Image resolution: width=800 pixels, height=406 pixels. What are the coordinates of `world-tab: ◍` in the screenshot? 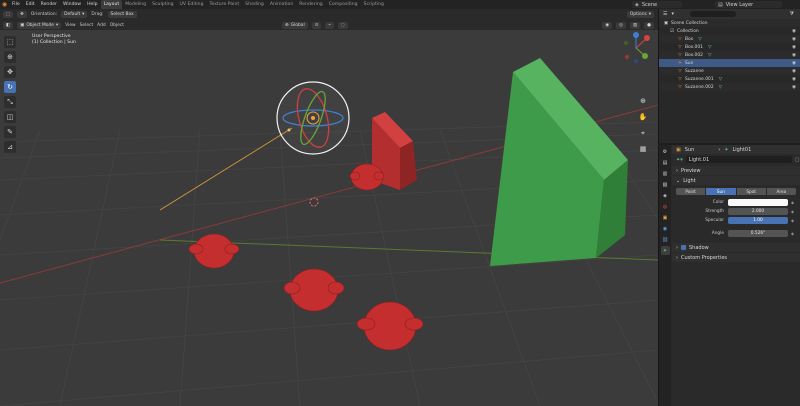 It's located at (665, 206).